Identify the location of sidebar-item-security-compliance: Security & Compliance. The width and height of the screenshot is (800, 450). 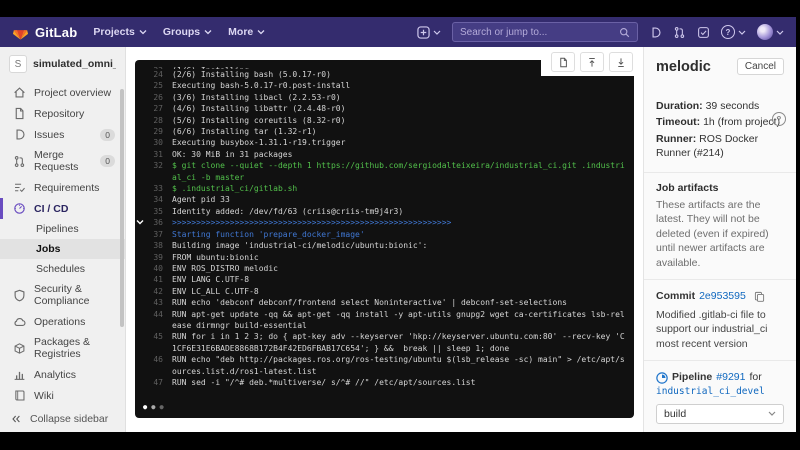
(62, 295).